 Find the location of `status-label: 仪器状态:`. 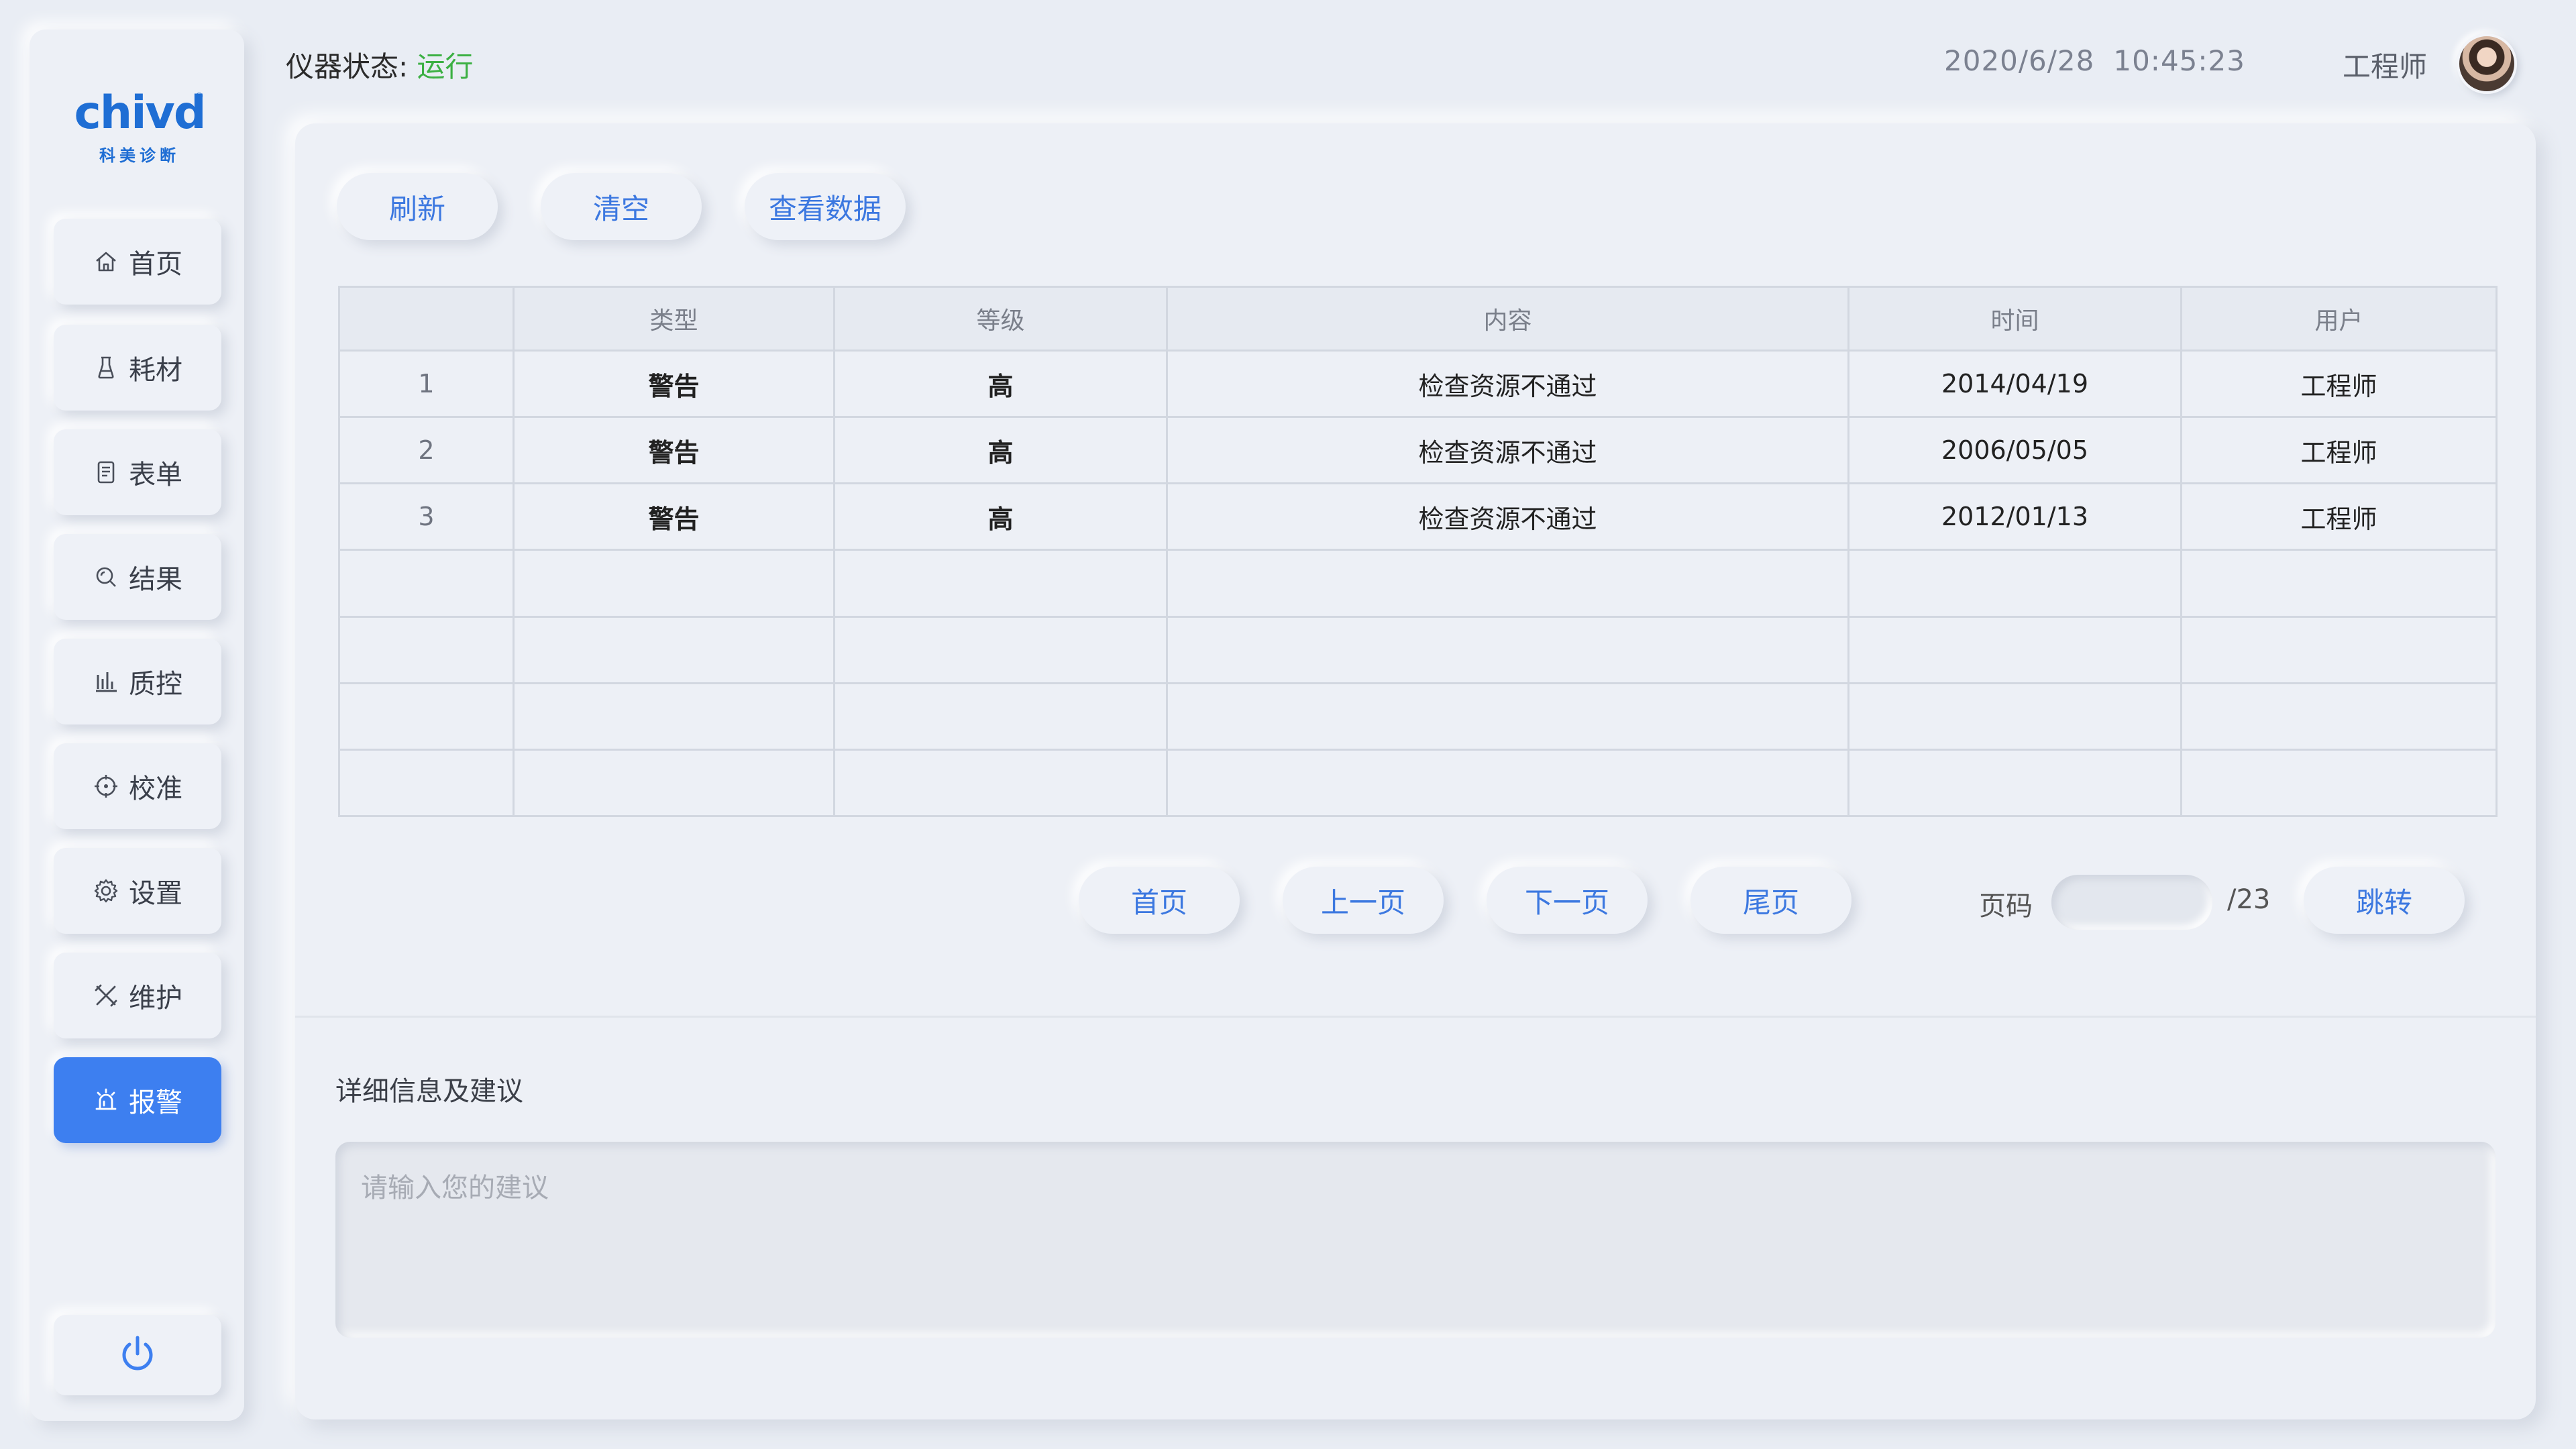

status-label: 仪器状态: is located at coordinates (347, 66).